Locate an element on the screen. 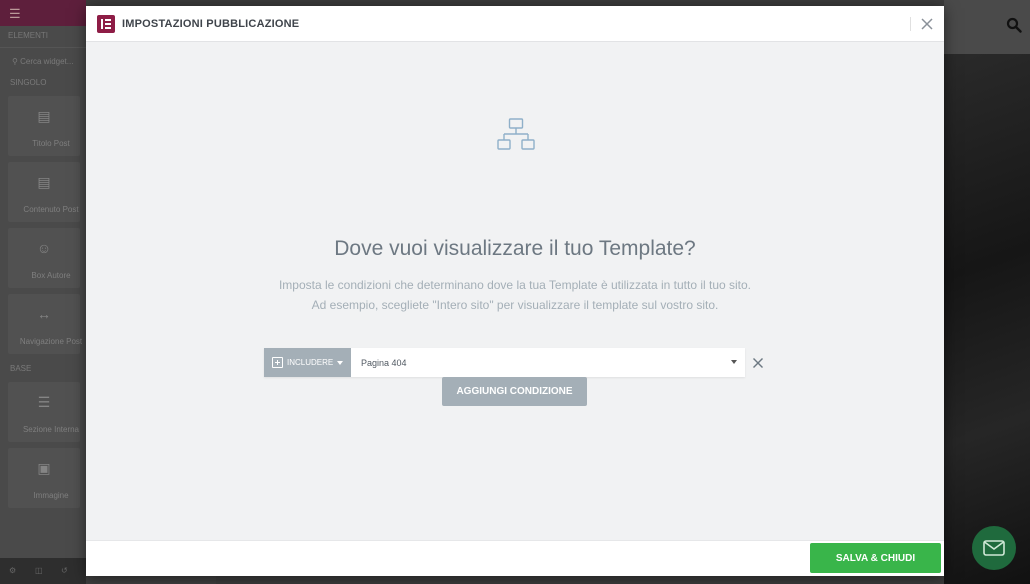  widget-post-title: ▤ Titolo Post is located at coordinates (44, 126).